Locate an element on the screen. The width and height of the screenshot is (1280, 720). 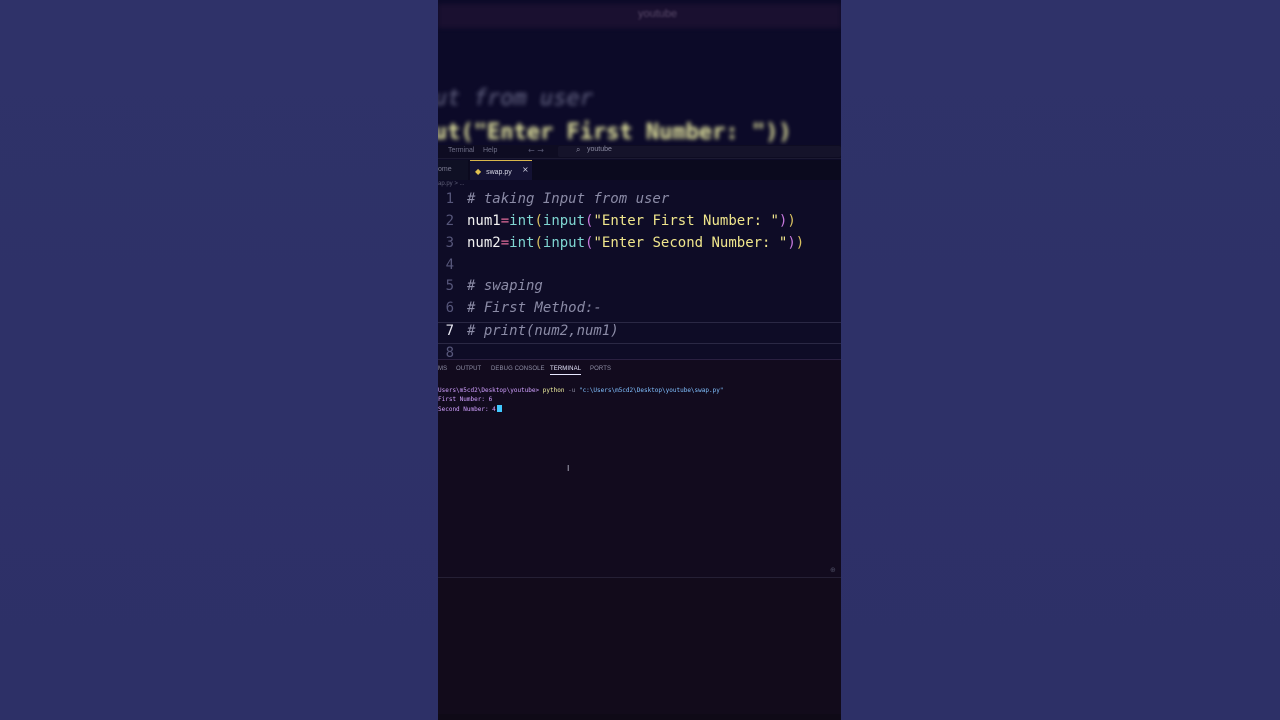
line-number: 4 is located at coordinates (449, 265).